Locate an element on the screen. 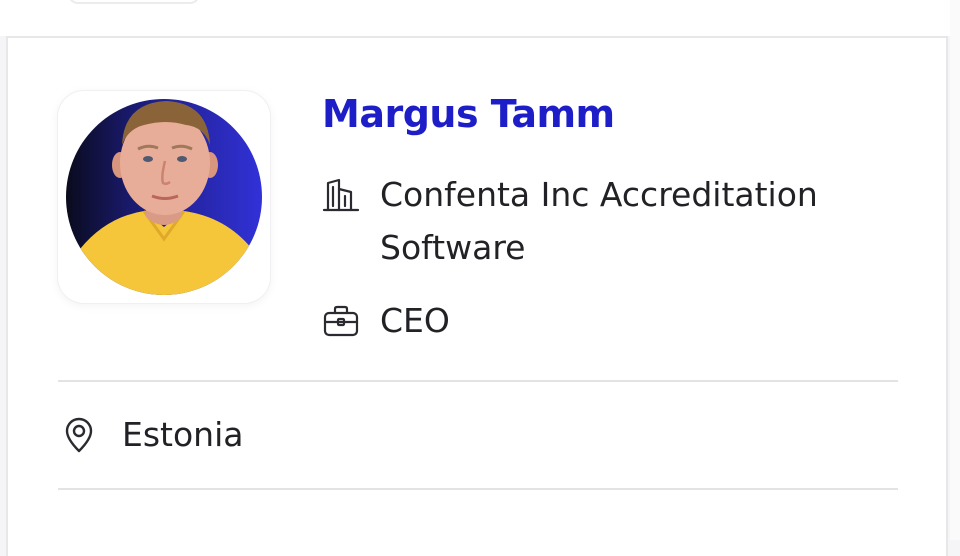  location-text: Estonia is located at coordinates (183, 434).